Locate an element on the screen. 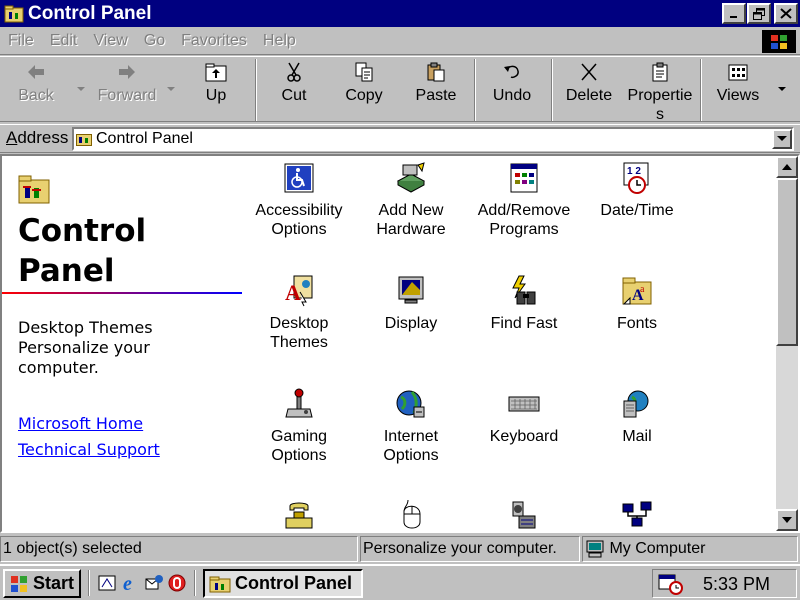 This screenshot has height=600, width=800. address-value: Control Panel is located at coordinates (144, 138).